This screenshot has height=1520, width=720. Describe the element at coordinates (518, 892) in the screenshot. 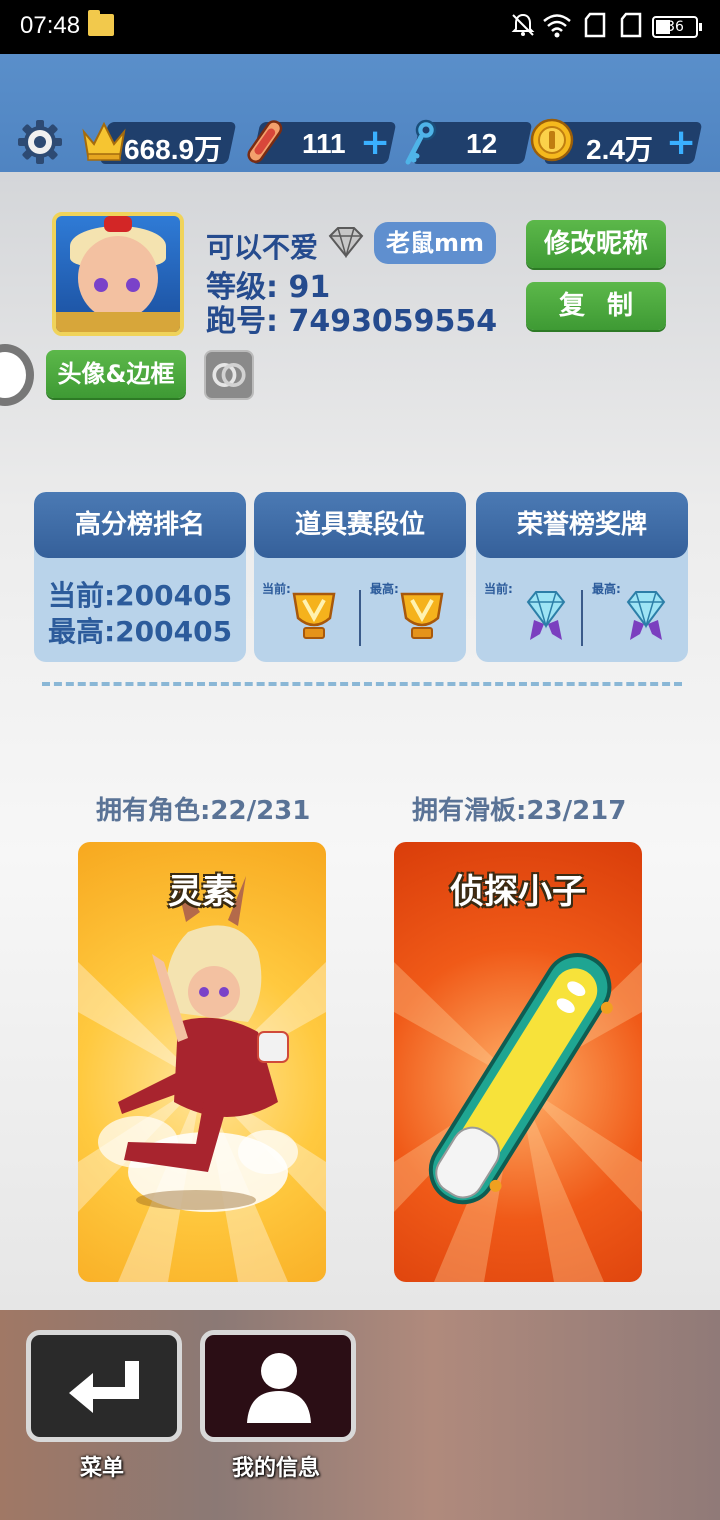

I see `skateboard-name: 侦探小子` at that location.